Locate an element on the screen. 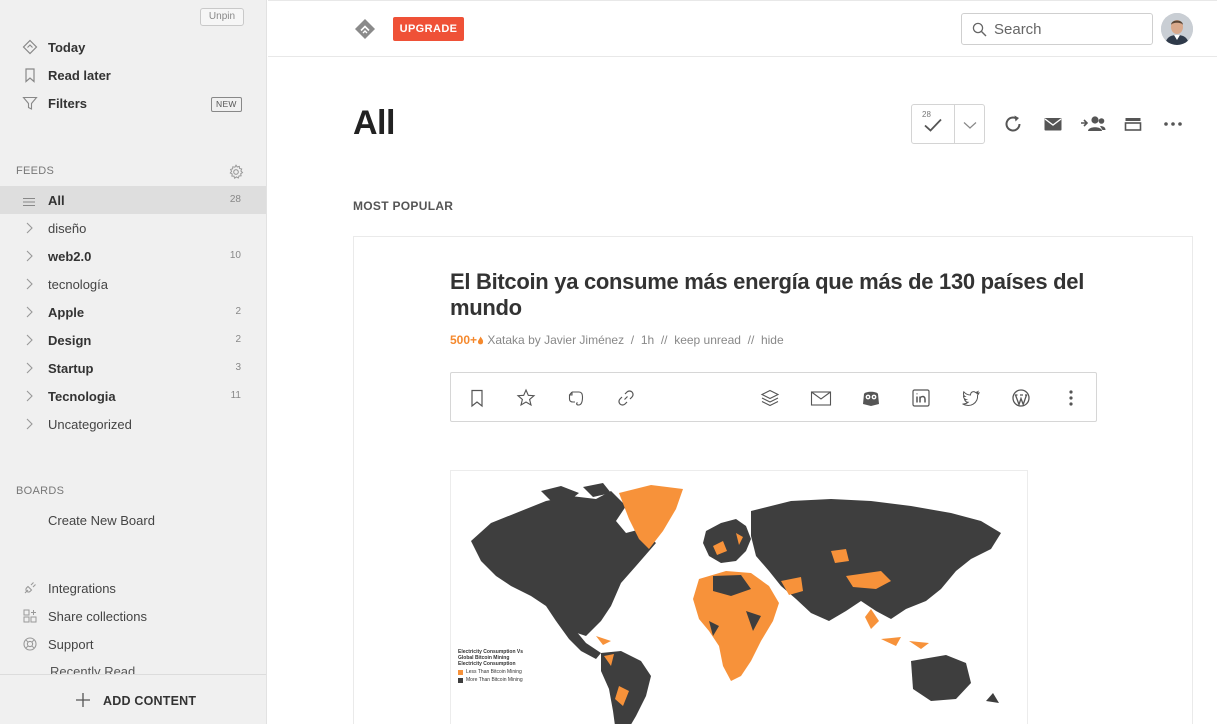  feed-item-diseno: diseño is located at coordinates (133, 228).